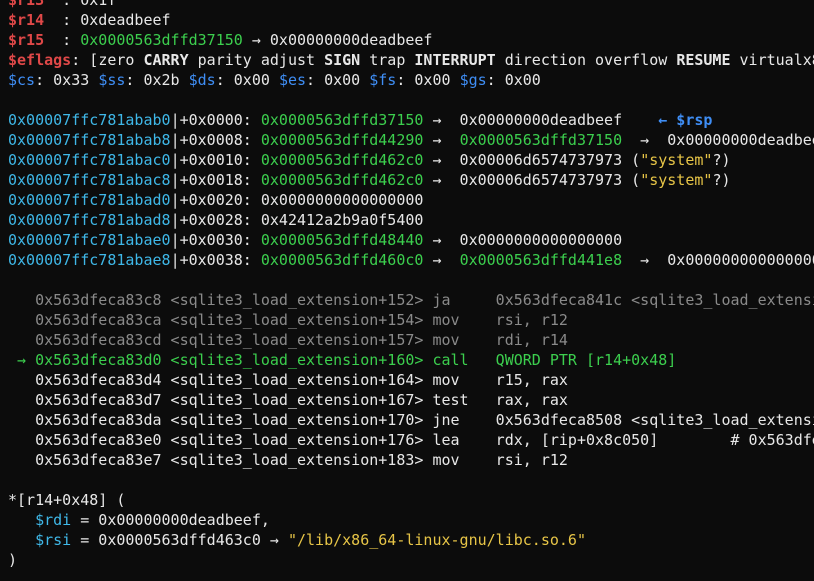 Image resolution: width=814 pixels, height=581 pixels. I want to click on arg-string: "/lib/x86_64-linux-gnu/libc.so.6", so click(436, 540).